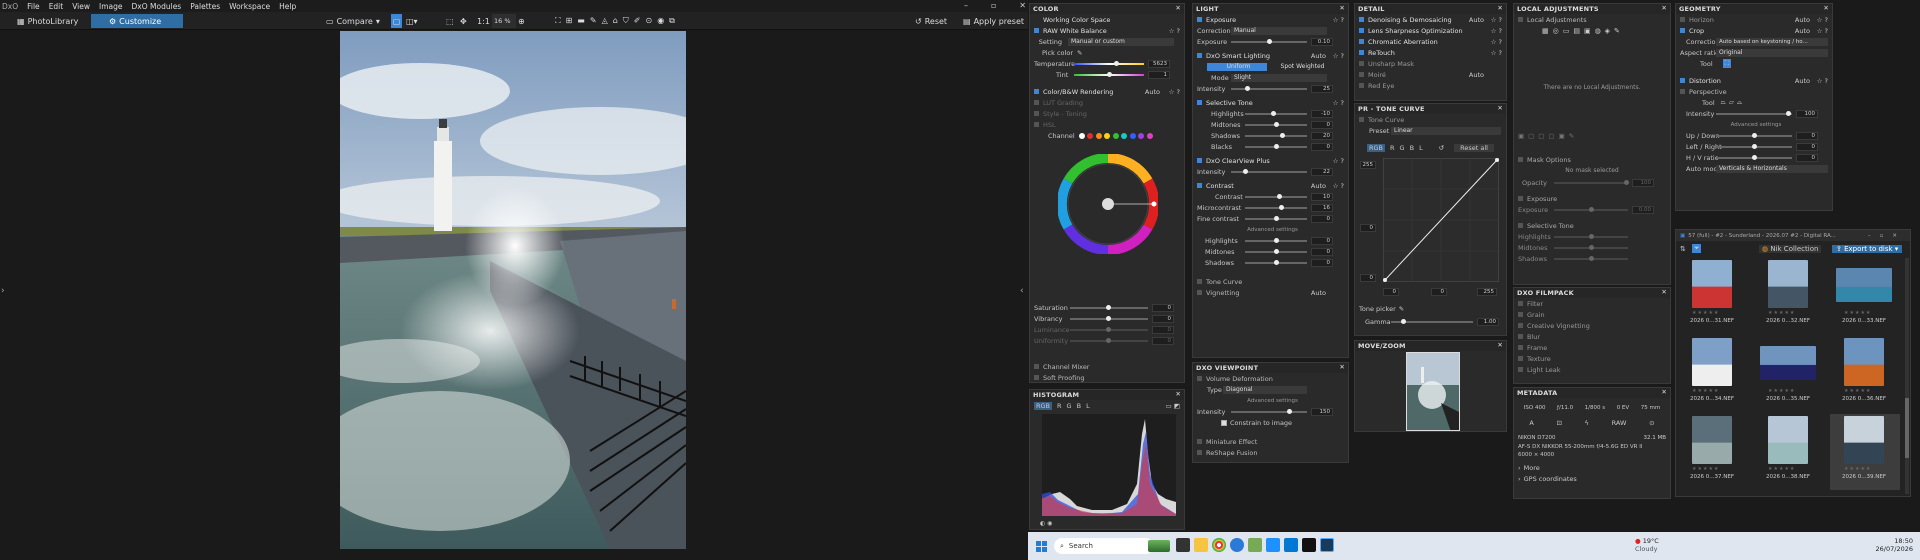 The height and width of the screenshot is (560, 1920). I want to click on channel-mixer-row: Channel Mixer, so click(1107, 366).